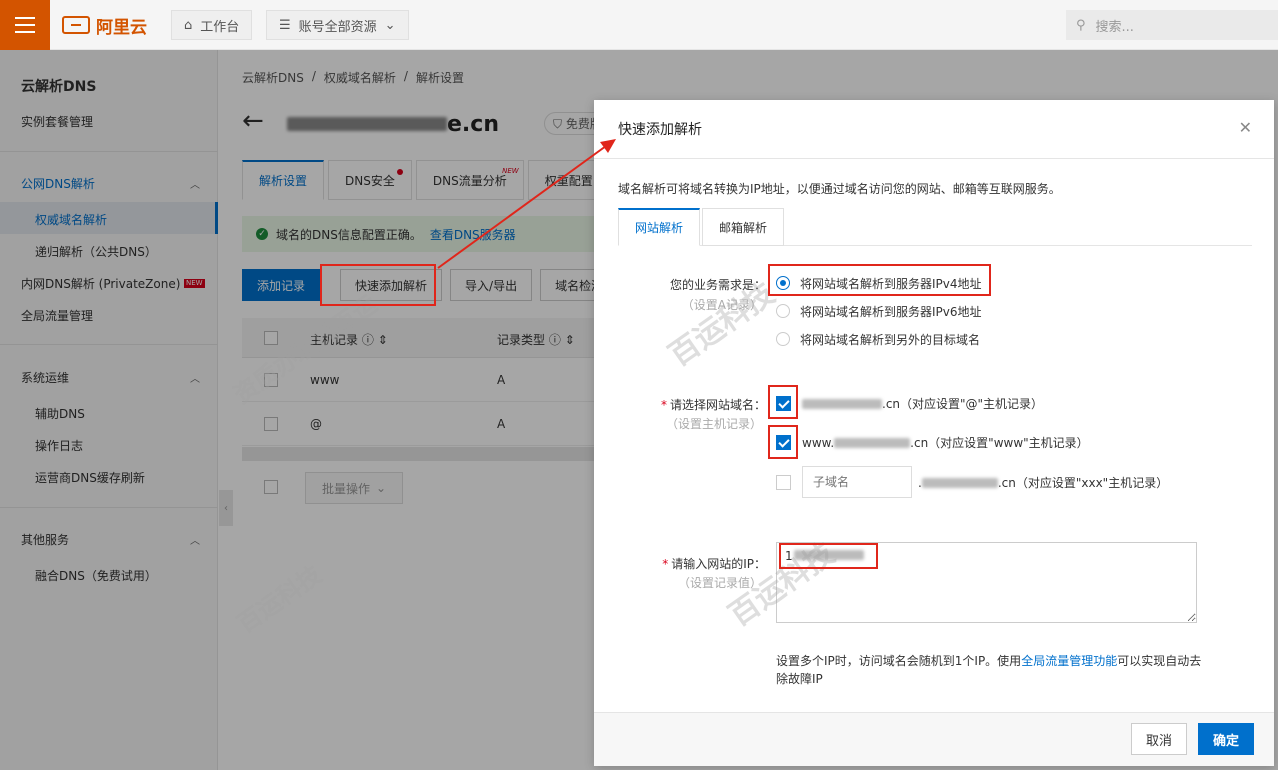  I want to click on radio-other-domain, so click(783, 339).